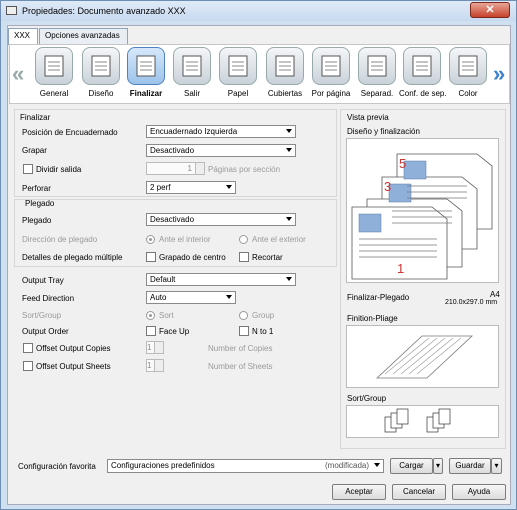 The height and width of the screenshot is (510, 517). What do you see at coordinates (158, 297) in the screenshot?
I see `feed-direction-value: Auto` at bounding box center [158, 297].